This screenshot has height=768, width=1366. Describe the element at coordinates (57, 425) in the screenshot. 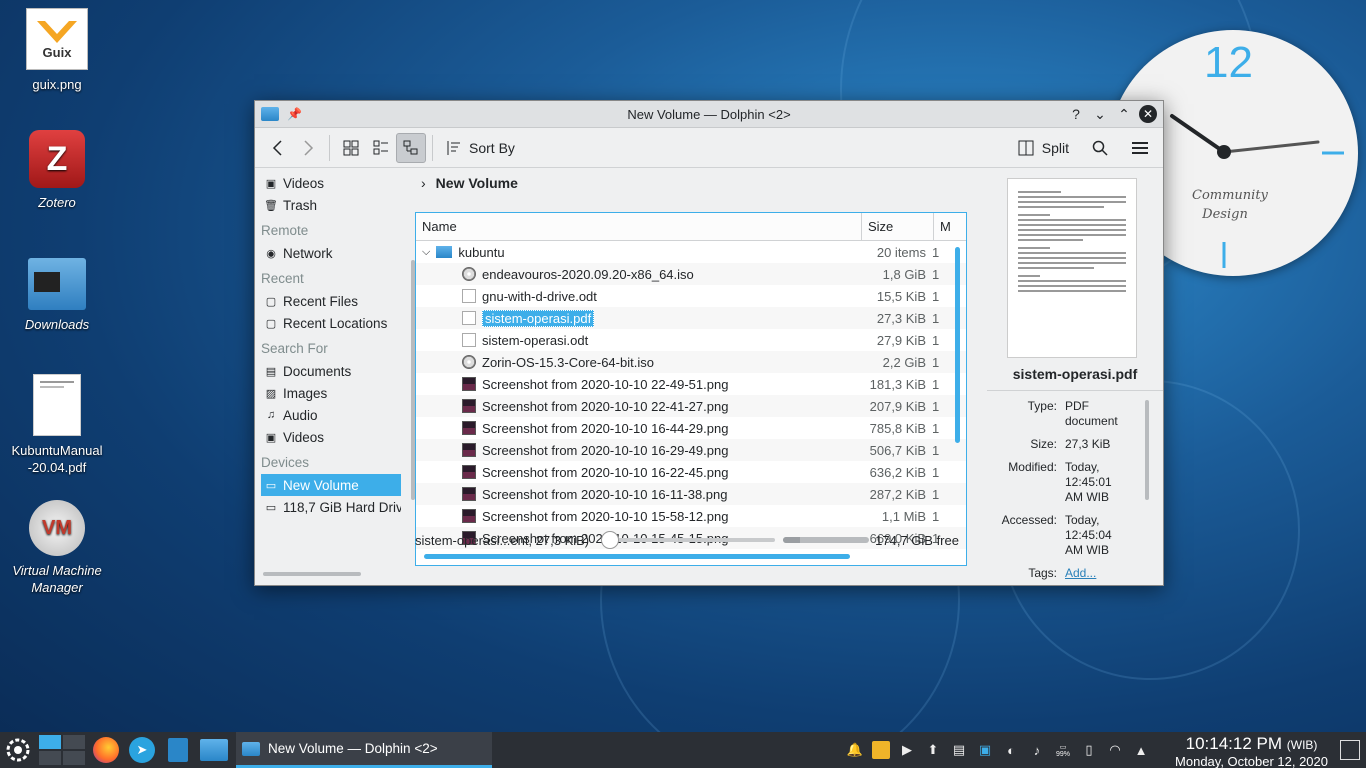

I see `desktop-icon-kubuntu-manual: KubuntuManual -20.04.pdf` at that location.